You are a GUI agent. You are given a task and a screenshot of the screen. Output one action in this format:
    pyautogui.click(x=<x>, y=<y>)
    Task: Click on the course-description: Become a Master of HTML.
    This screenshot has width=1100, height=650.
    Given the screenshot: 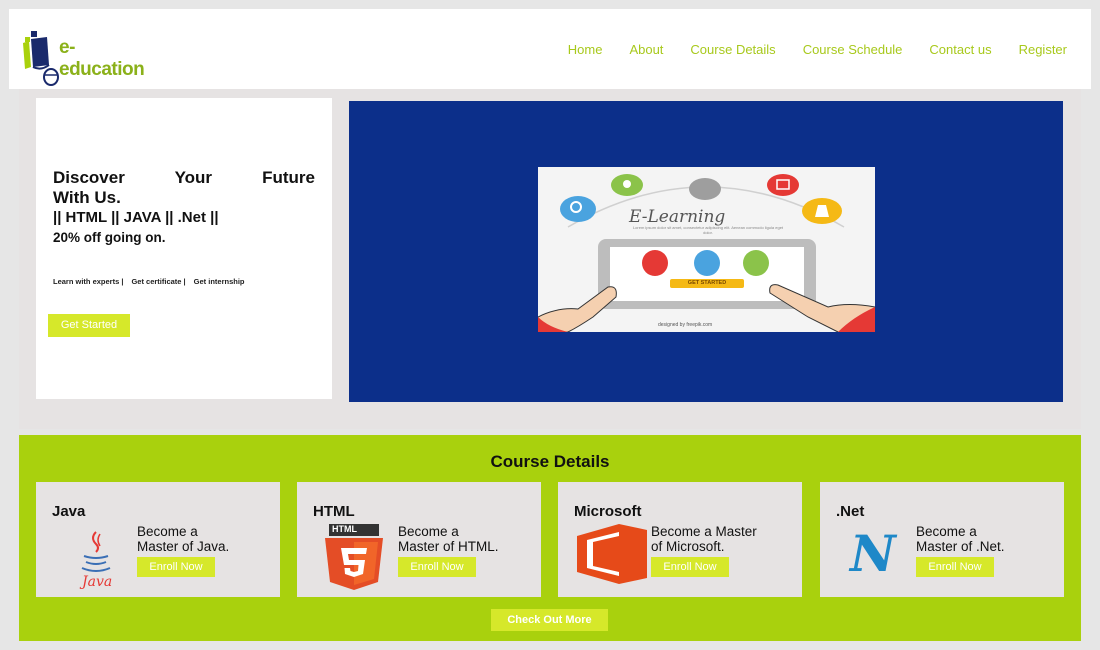 What is the action you would take?
    pyautogui.click(x=470, y=539)
    